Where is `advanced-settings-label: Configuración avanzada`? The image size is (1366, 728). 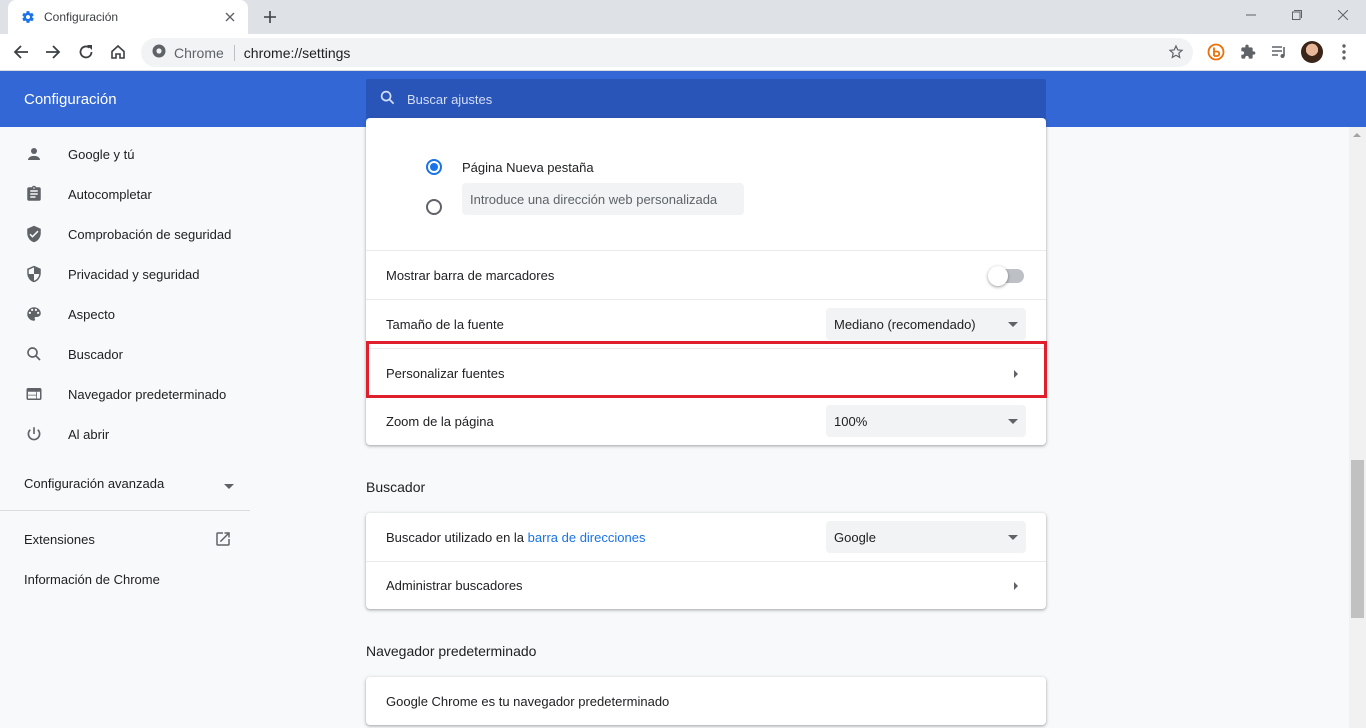
advanced-settings-label: Configuración avanzada is located at coordinates (94, 483).